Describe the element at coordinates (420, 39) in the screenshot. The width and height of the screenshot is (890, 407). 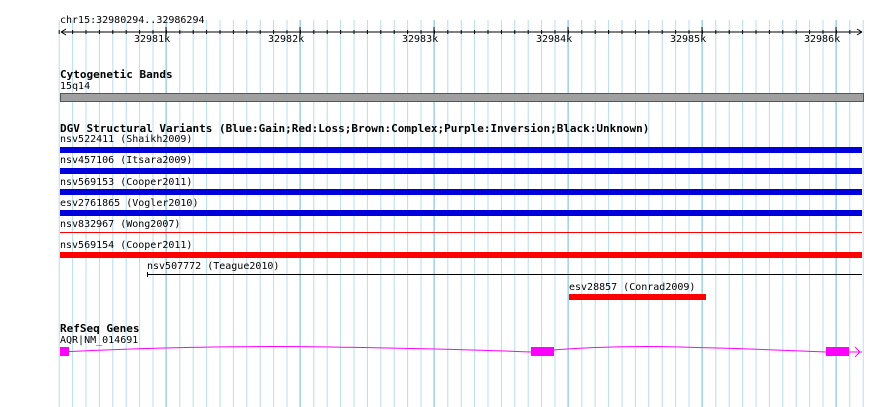
I see `ruler-tick-label: 32983k` at that location.